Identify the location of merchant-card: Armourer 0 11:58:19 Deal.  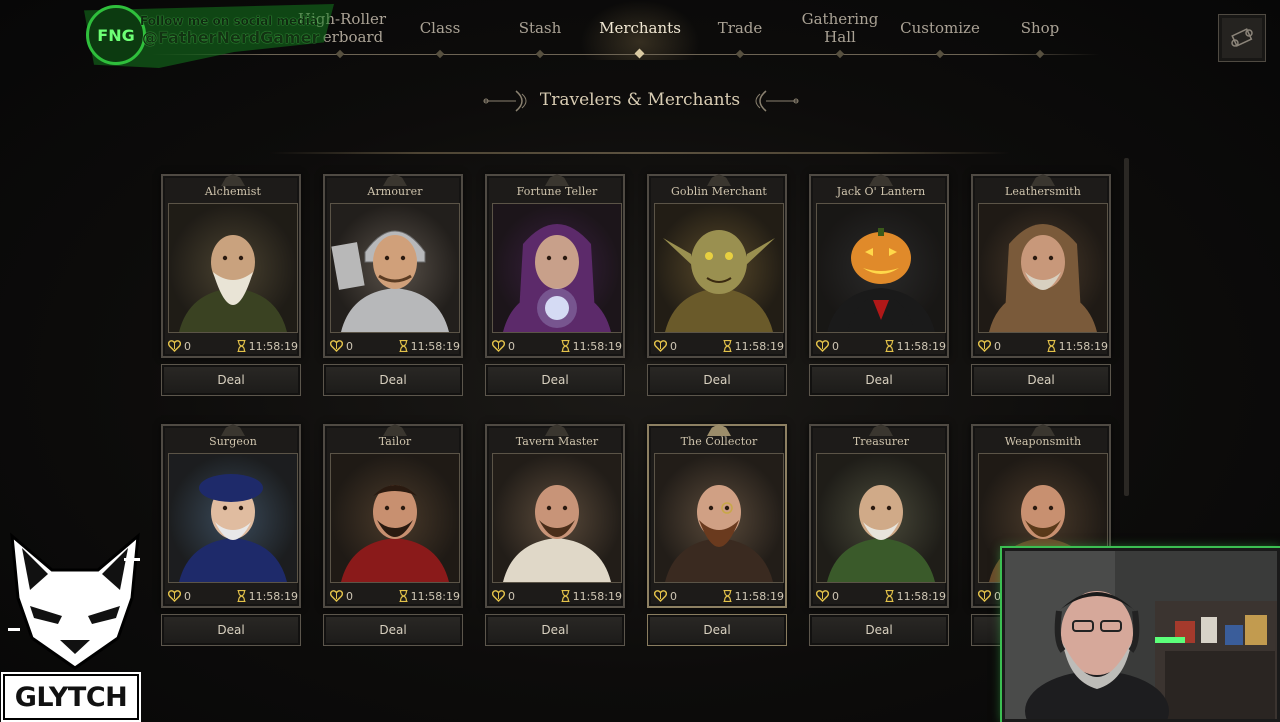
(393, 282).